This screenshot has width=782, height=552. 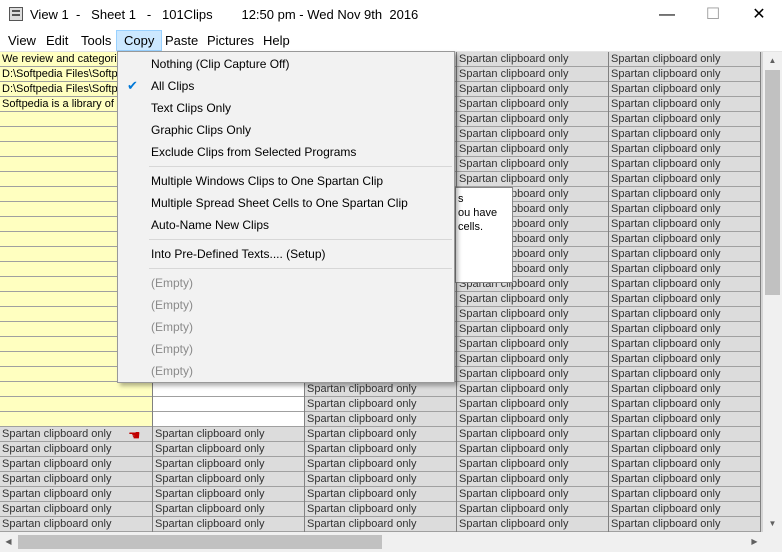 What do you see at coordinates (286, 225) in the screenshot?
I see `menu-option-auto-name: Auto-Name New Clips` at bounding box center [286, 225].